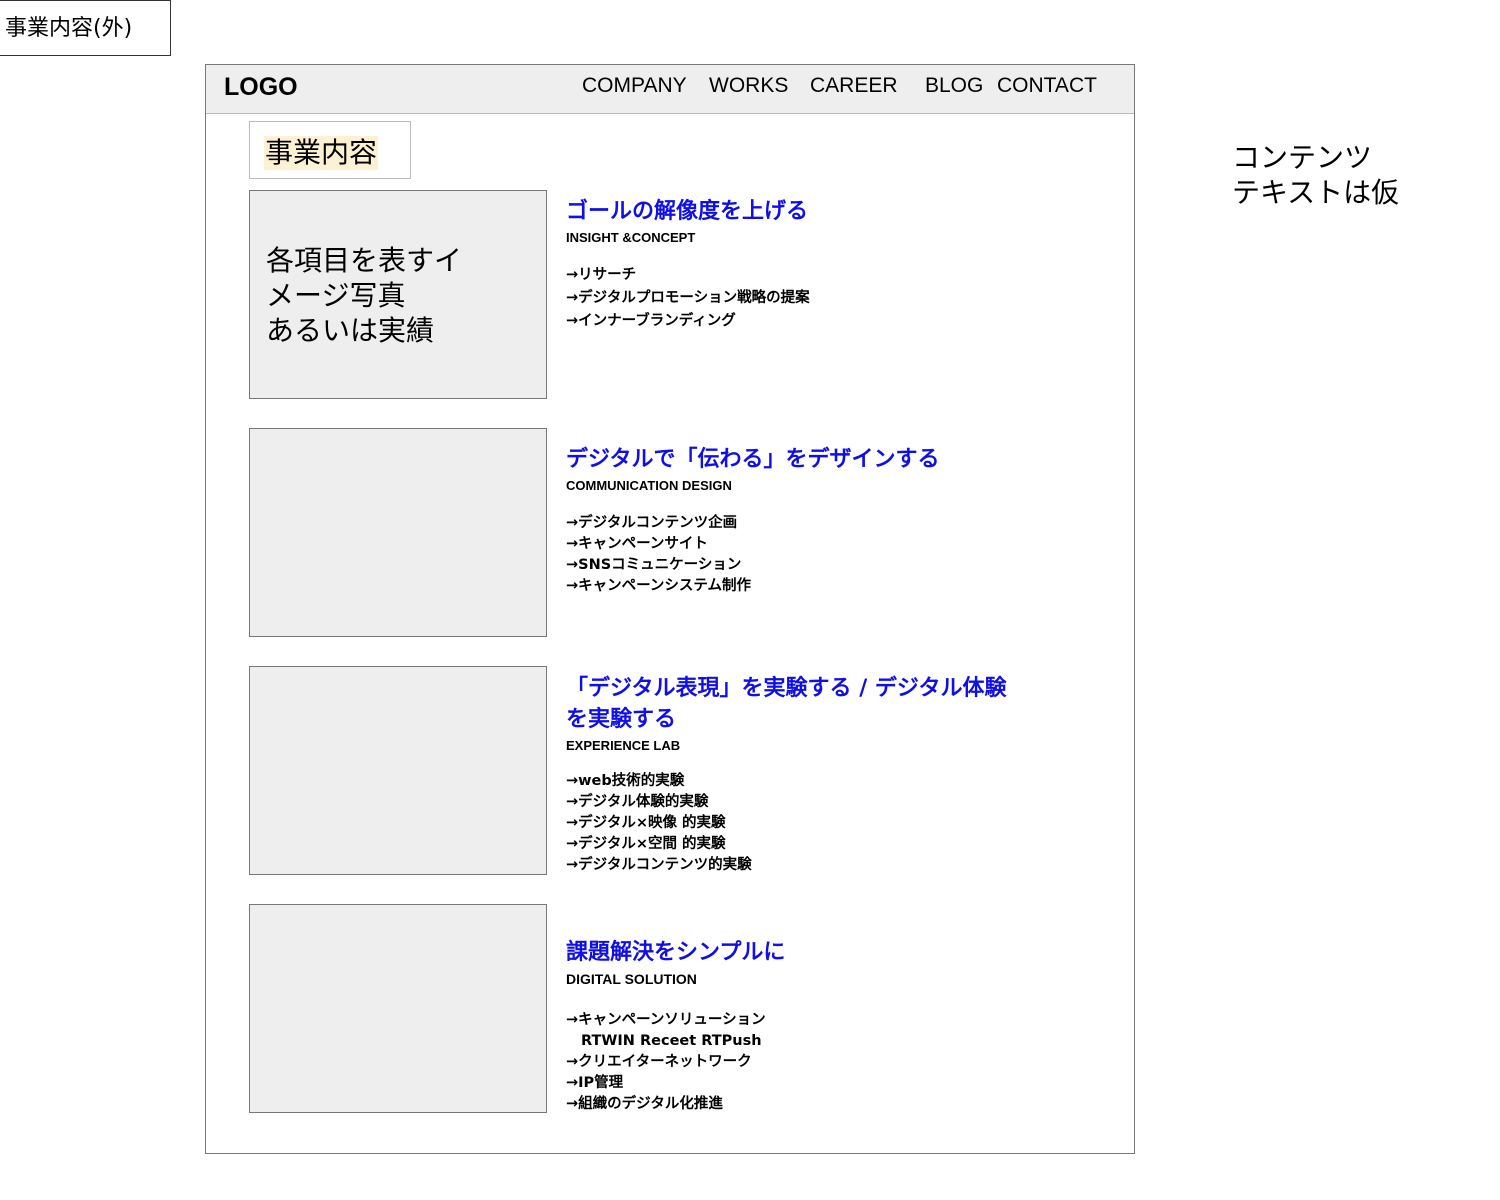 The width and height of the screenshot is (1500, 1200). I want to click on list-item: →デジタル体験的実験, so click(637, 802).